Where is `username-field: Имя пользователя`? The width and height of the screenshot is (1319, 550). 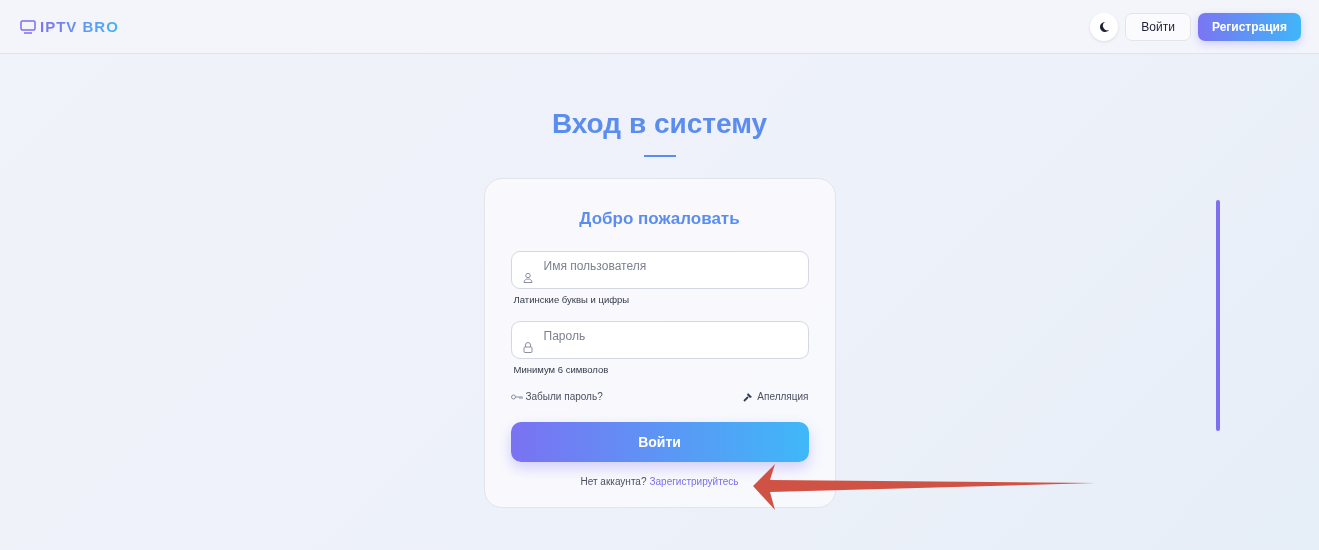 username-field: Имя пользователя is located at coordinates (659, 270).